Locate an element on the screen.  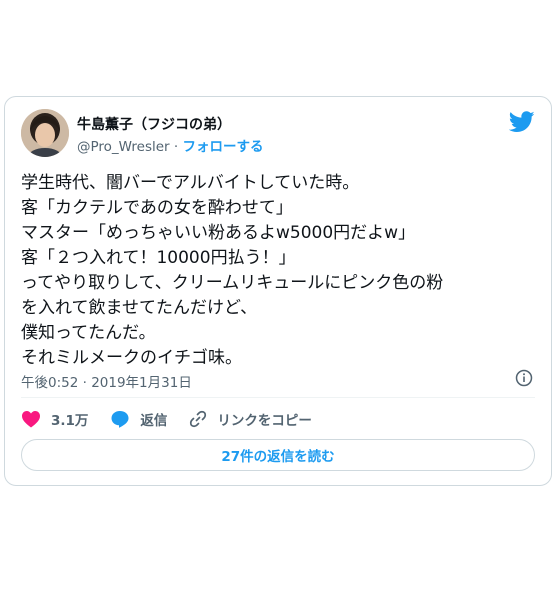
timestamp: 午後0:52 · 2019年1月31日 is located at coordinates (106, 381).